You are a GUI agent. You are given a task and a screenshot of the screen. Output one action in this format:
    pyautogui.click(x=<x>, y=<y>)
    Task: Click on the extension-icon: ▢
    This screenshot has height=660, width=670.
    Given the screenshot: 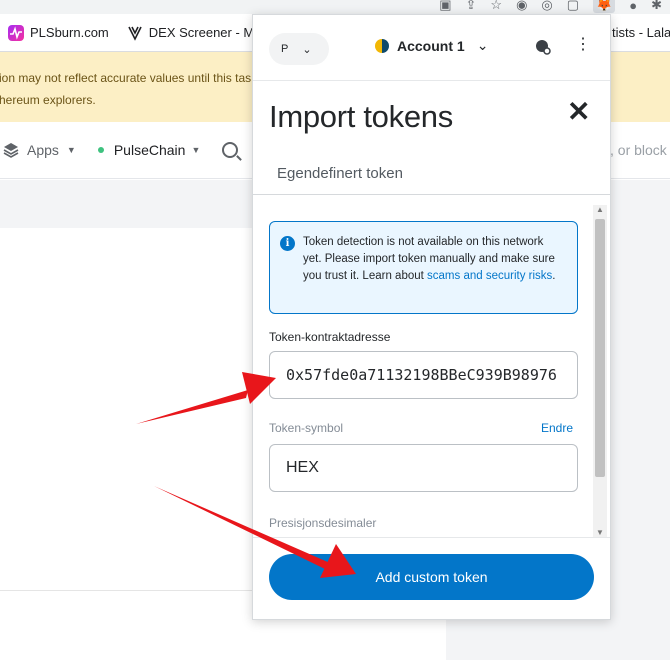 What is the action you would take?
    pyautogui.click(x=573, y=6)
    